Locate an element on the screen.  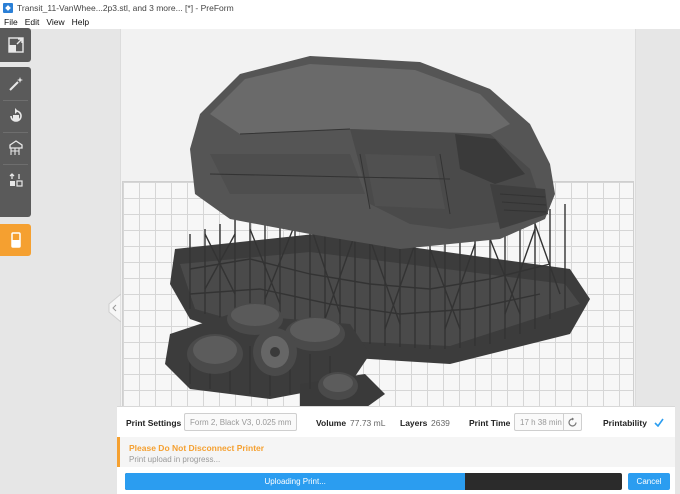
printability-label: Printability is located at coordinates (625, 423).